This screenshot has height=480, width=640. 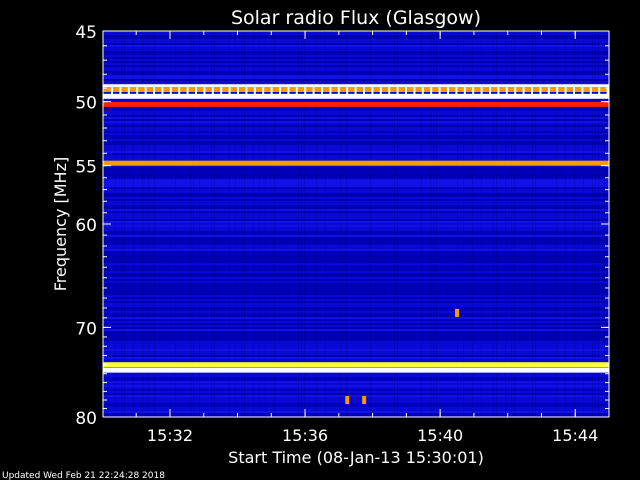 What do you see at coordinates (170, 435) in the screenshot?
I see `x-tick-label: 15:32` at bounding box center [170, 435].